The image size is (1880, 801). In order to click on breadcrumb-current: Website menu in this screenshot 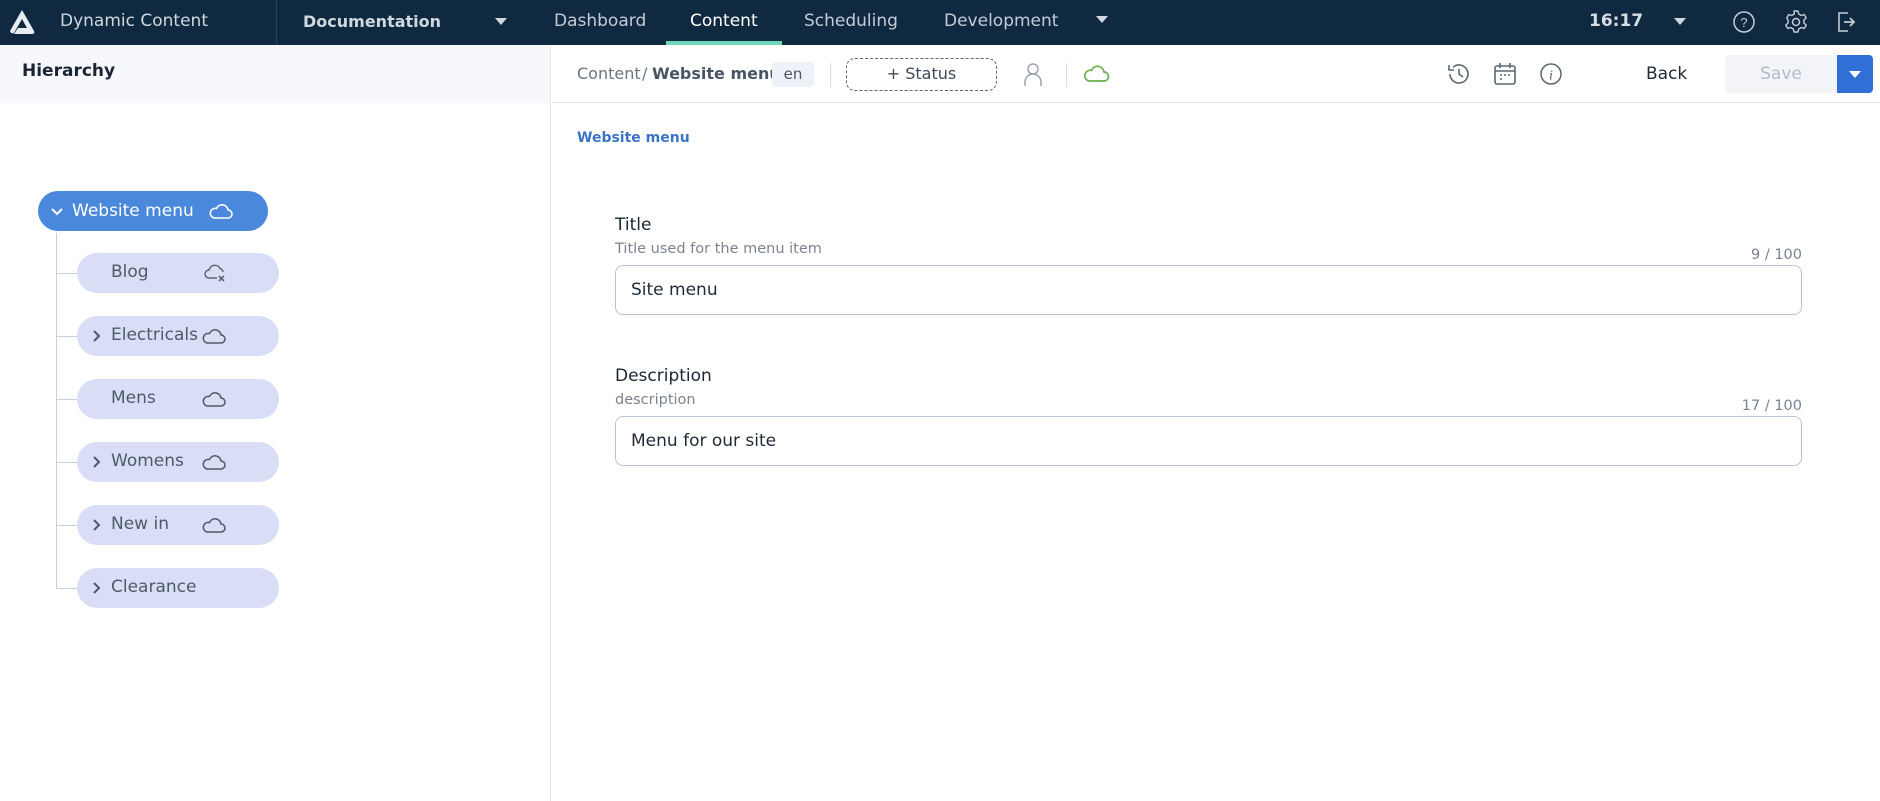, I will do `click(716, 73)`.